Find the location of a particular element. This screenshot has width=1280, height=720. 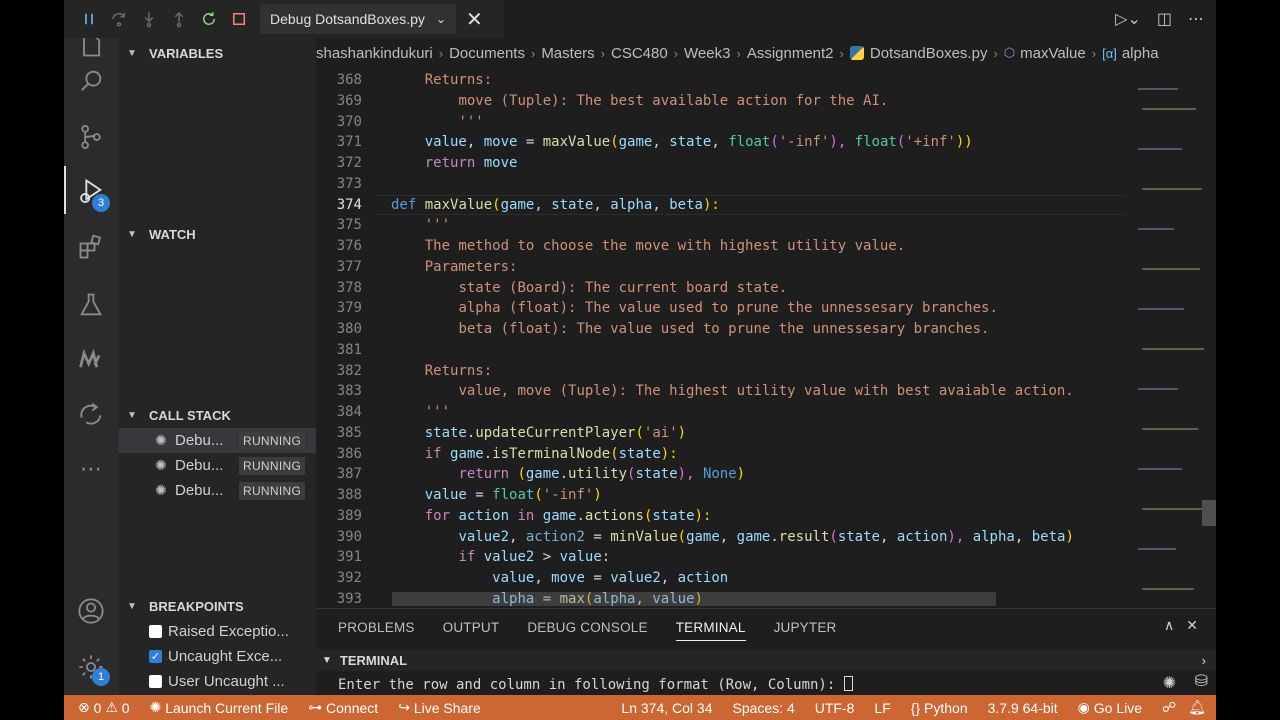

maximize-panel-icon: ∧ is located at coordinates (1169, 625).